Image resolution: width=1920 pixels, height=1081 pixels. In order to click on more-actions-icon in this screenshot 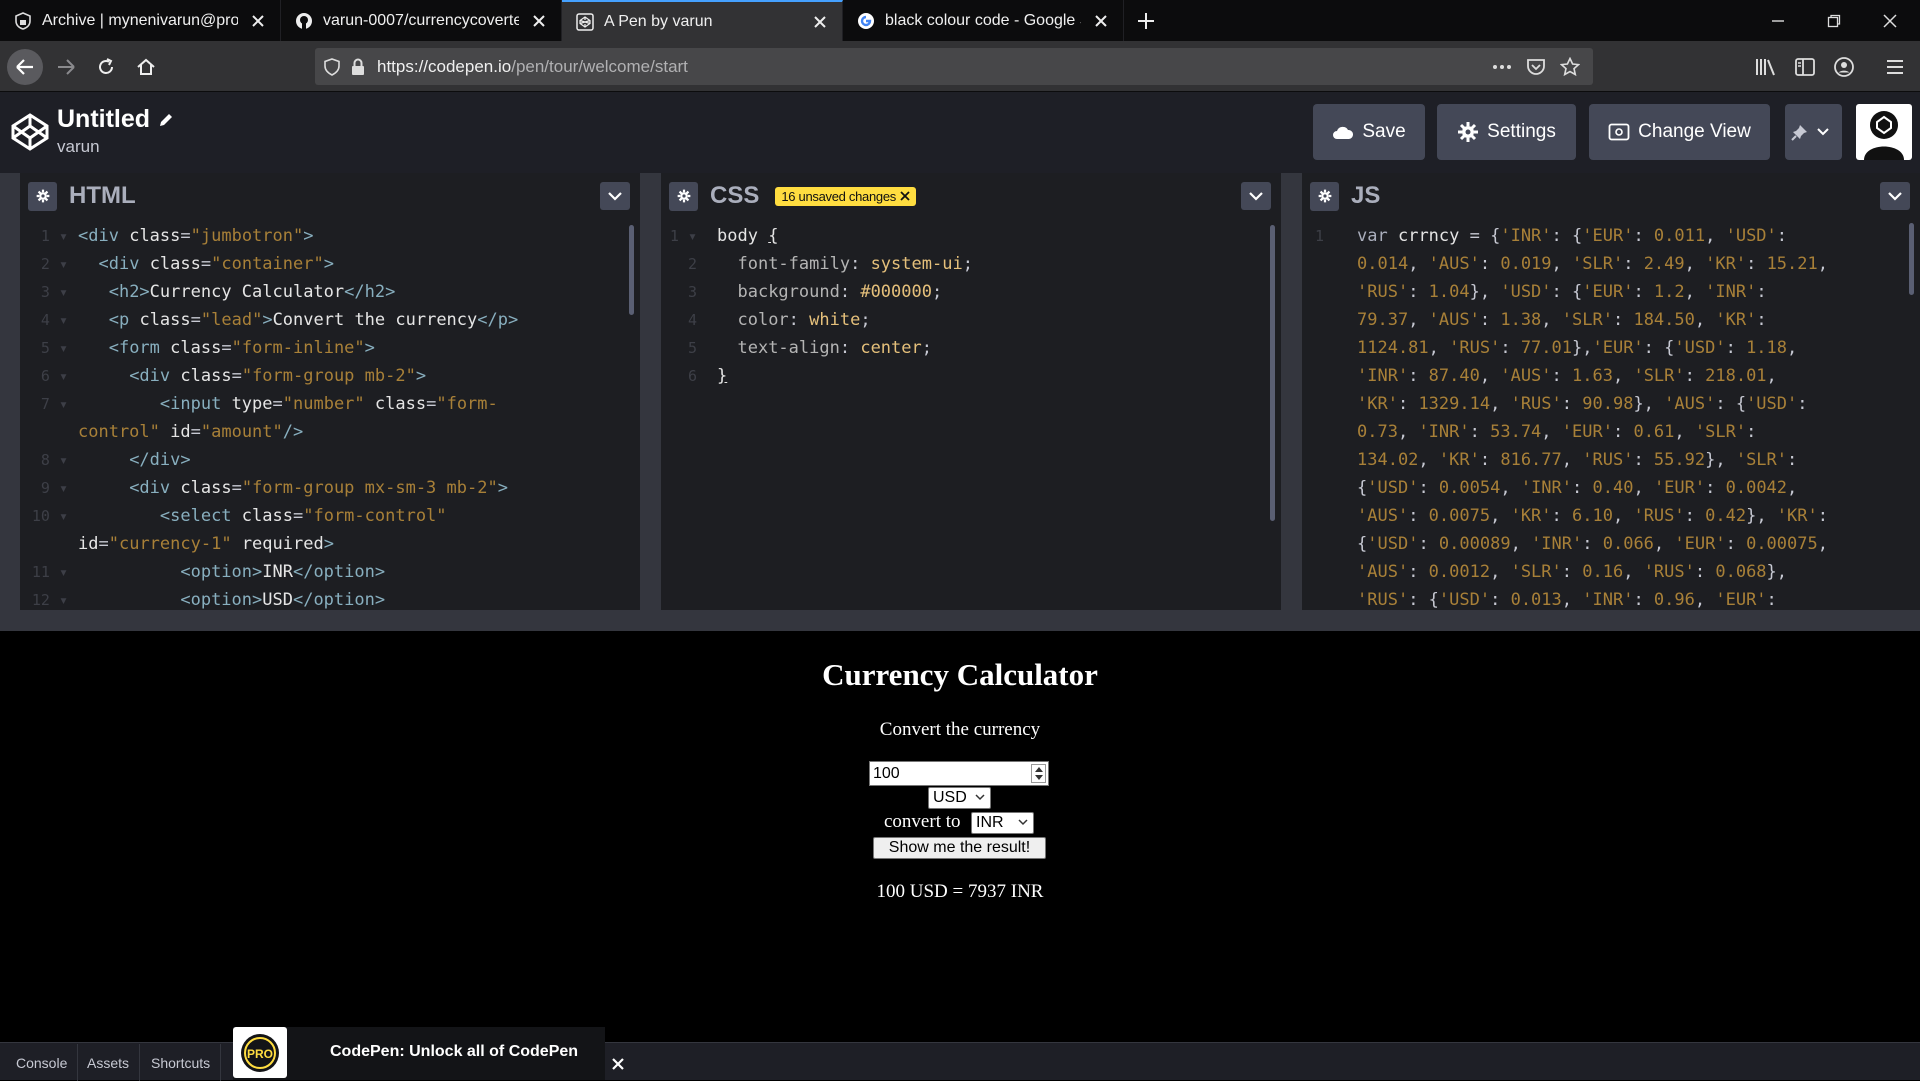, I will do `click(1502, 67)`.